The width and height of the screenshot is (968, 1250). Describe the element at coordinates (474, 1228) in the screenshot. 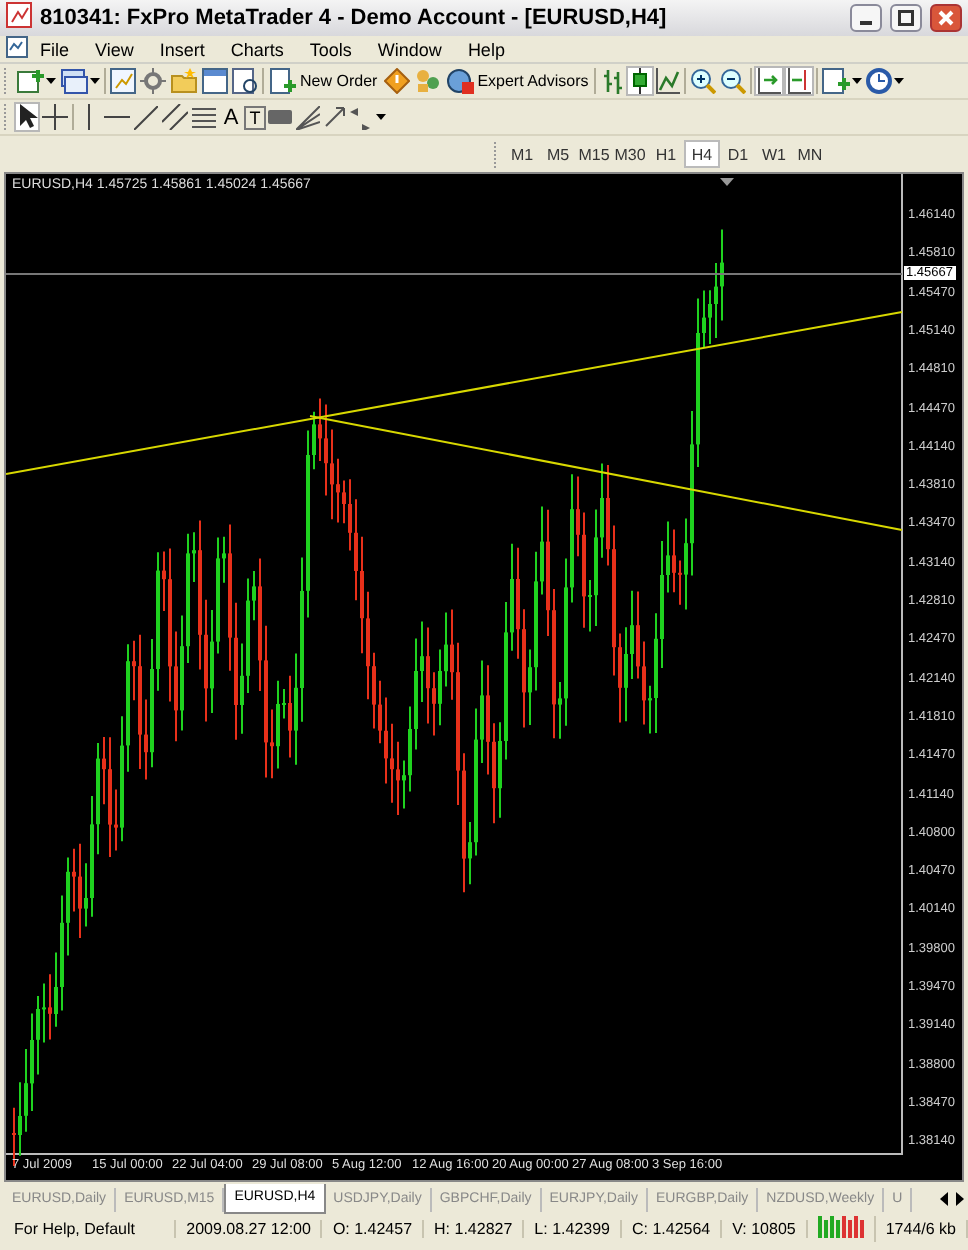

I see `status-text: H: 1.42827` at that location.